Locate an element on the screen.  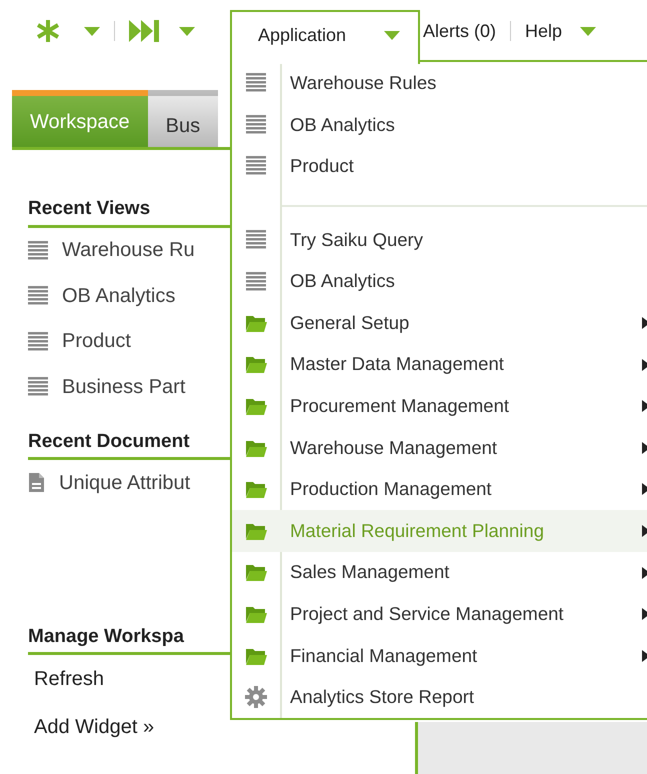
workspace-link: Add Widget » is located at coordinates (128, 727).